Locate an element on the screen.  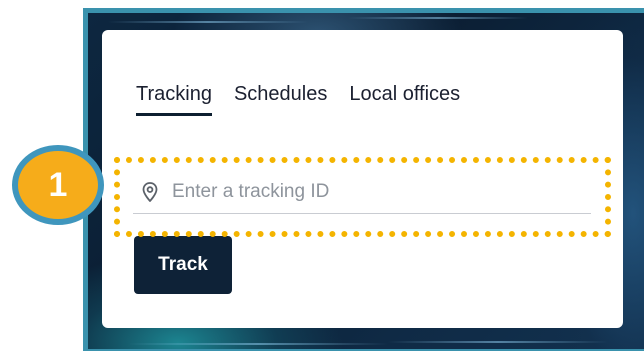
tab-tracking: Tracking is located at coordinates (174, 99).